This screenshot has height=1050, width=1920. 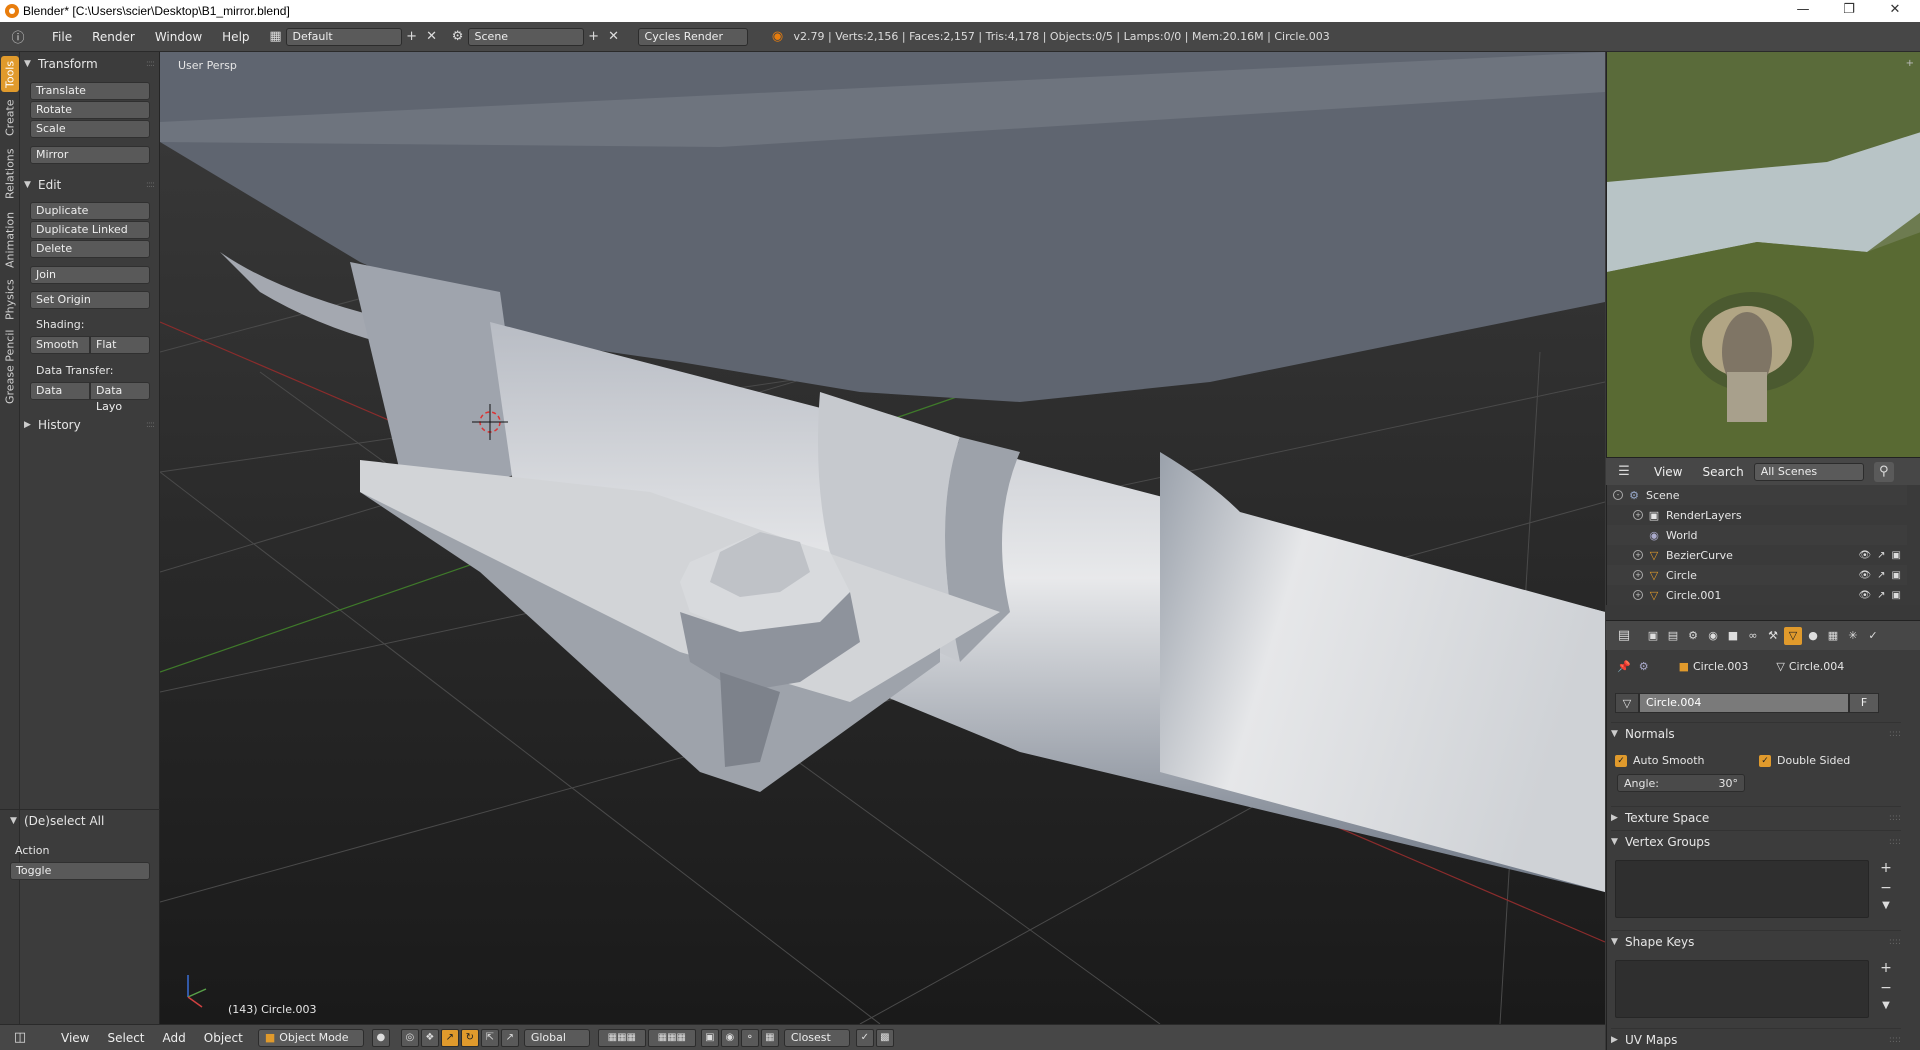 I want to click on world-tab-icon: ◉, so click(x=1713, y=636).